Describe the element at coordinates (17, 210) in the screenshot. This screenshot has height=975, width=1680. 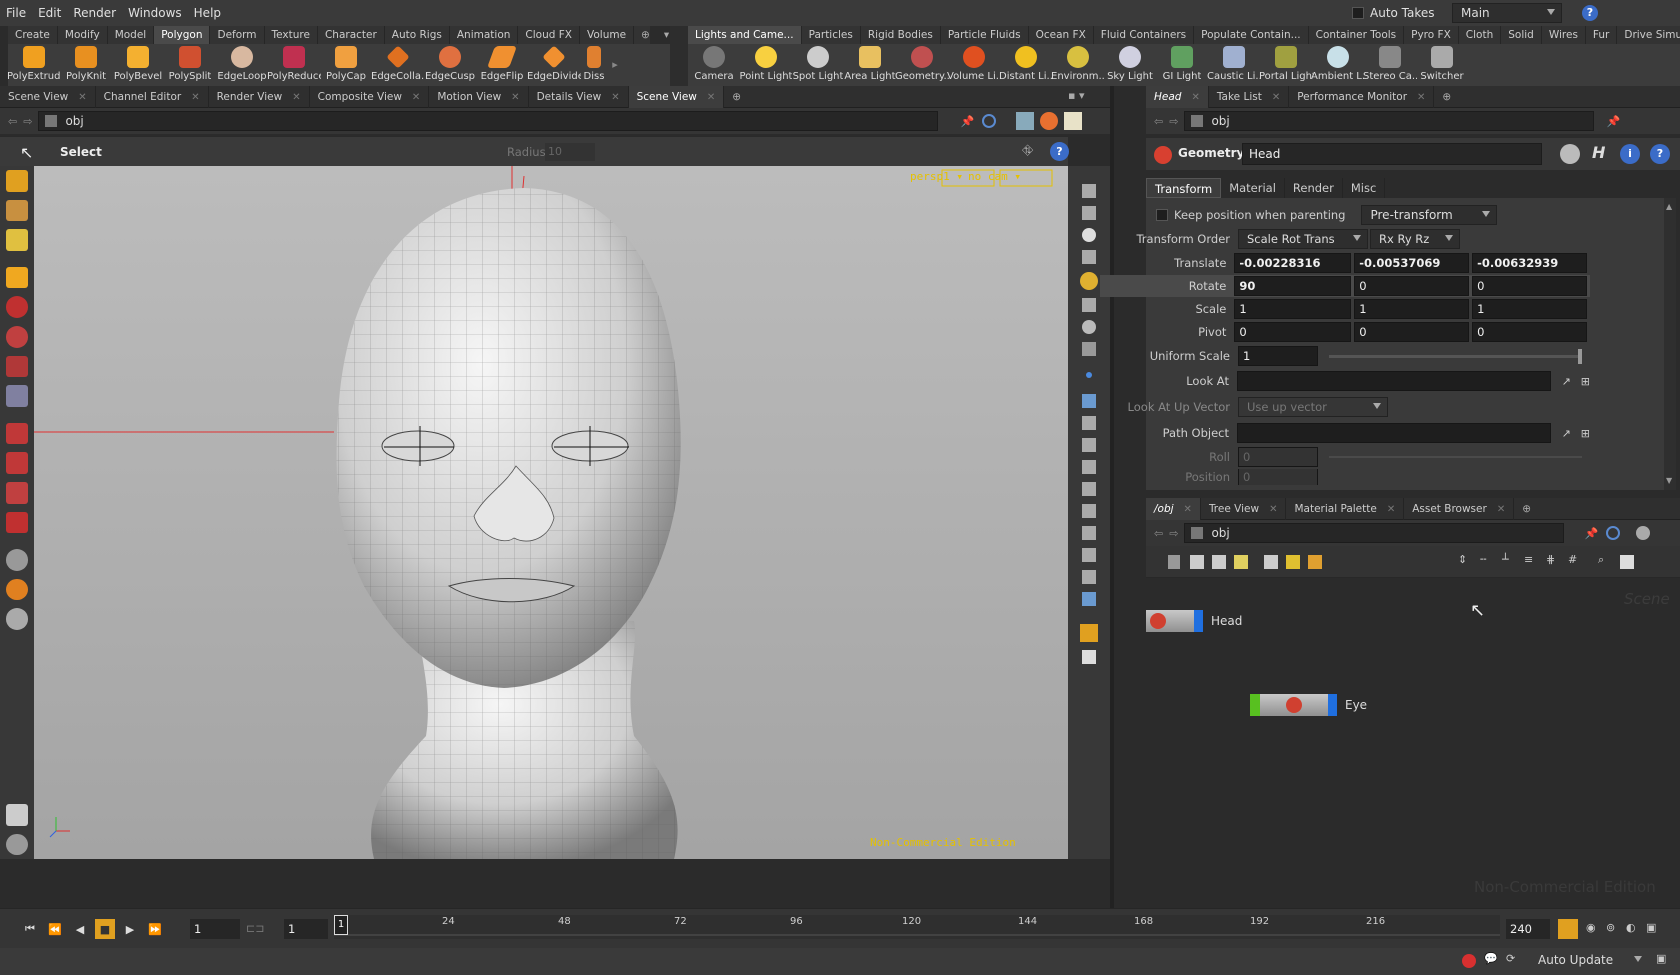
I see `tool-handle-icon` at that location.